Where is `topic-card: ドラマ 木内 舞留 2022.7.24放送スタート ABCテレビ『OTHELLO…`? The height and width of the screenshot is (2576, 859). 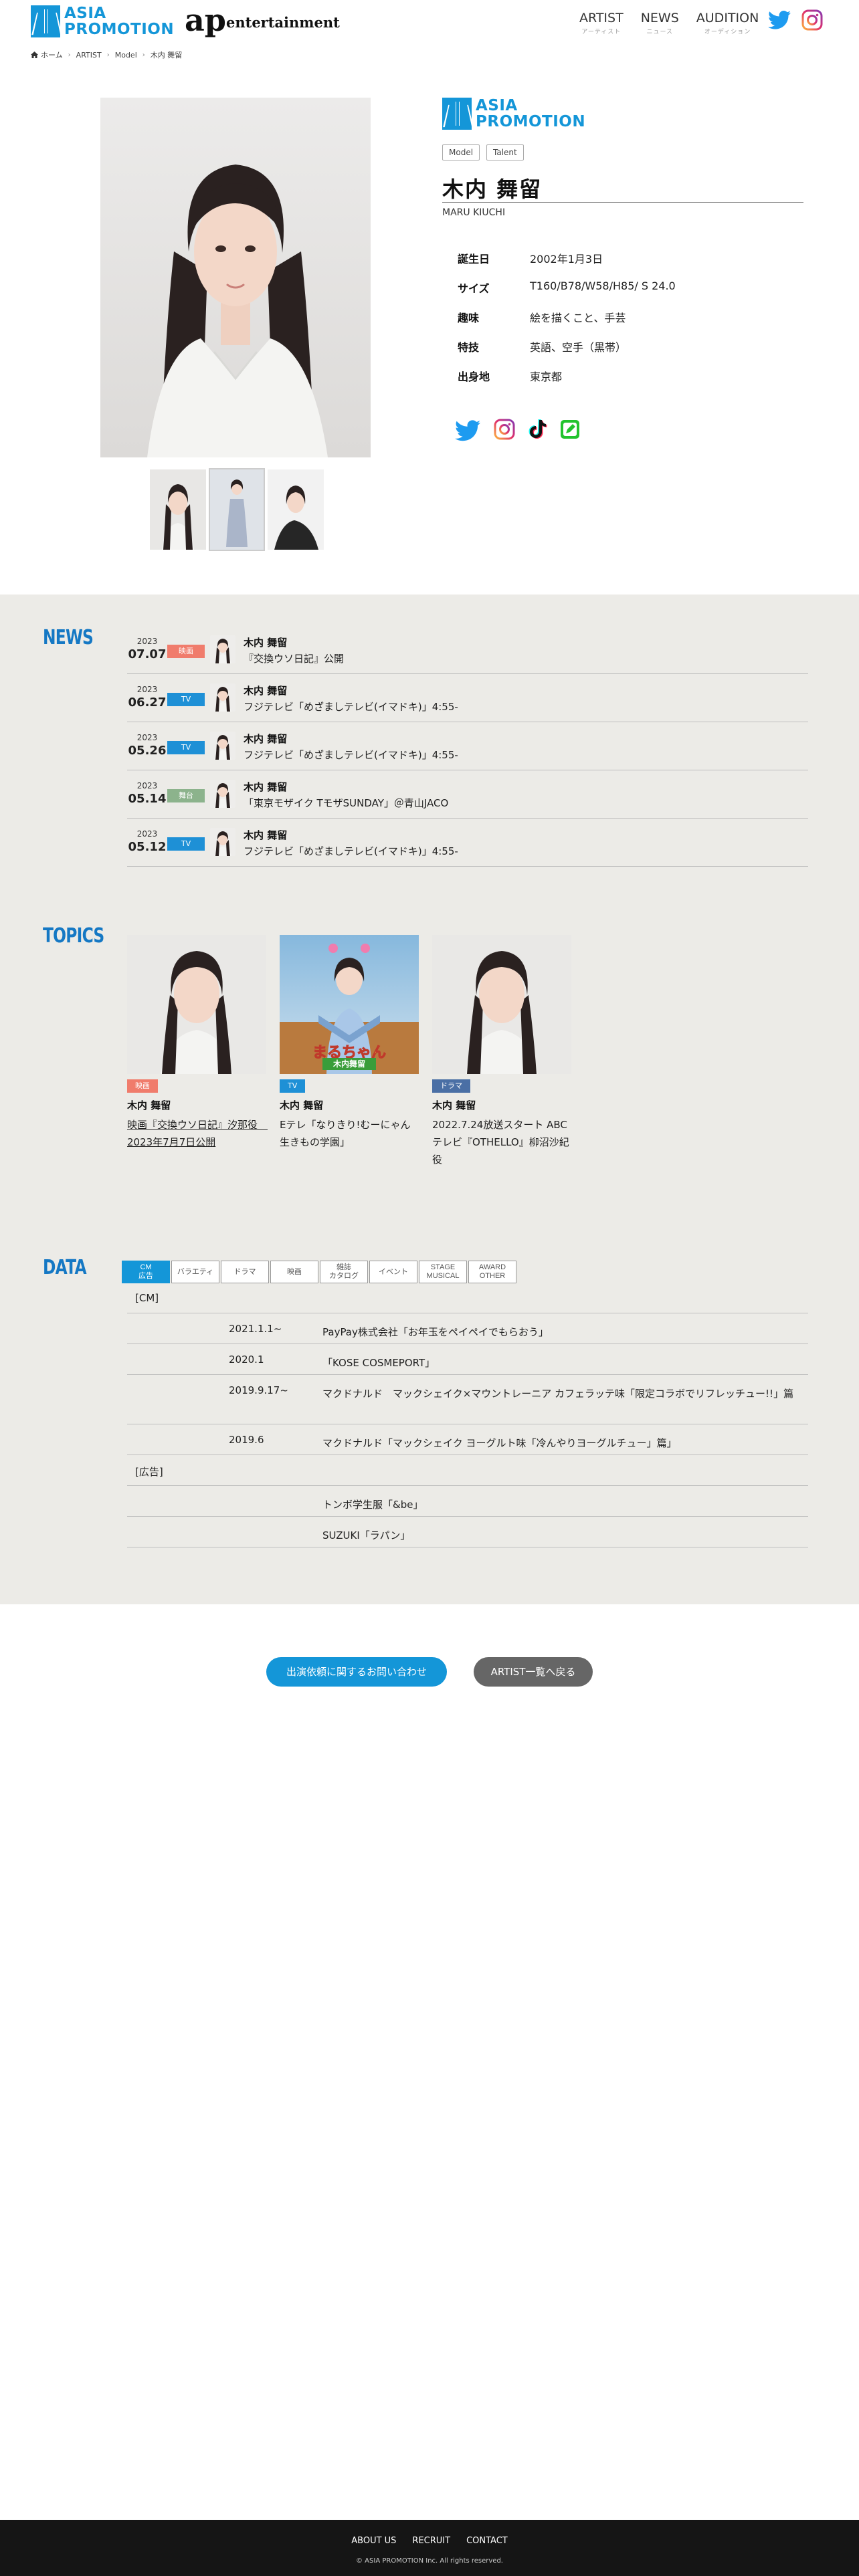
topic-card: ドラマ 木内 舞留 2022.7.24放送スタート ABCテレビ『OTHELLO… is located at coordinates (502, 1051).